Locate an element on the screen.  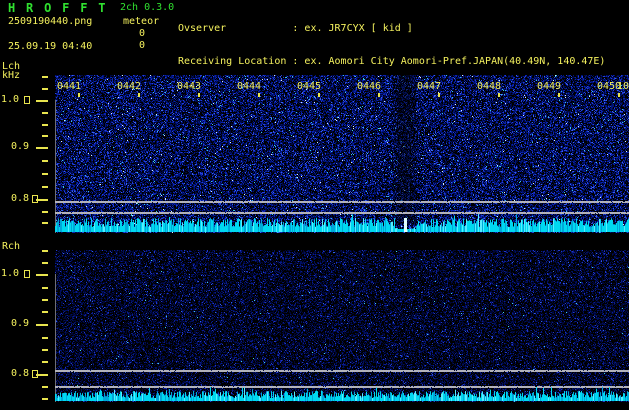
datetime-label: 25.09.19 04:40 is located at coordinates (50, 46).